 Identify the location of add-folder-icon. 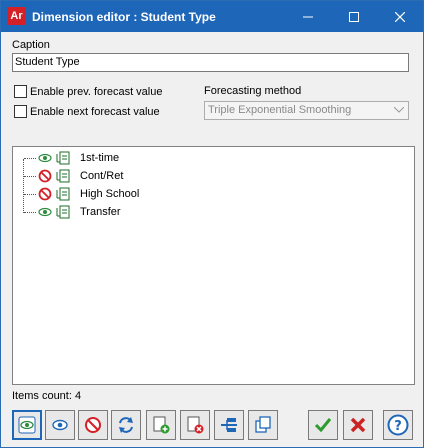
(161, 425).